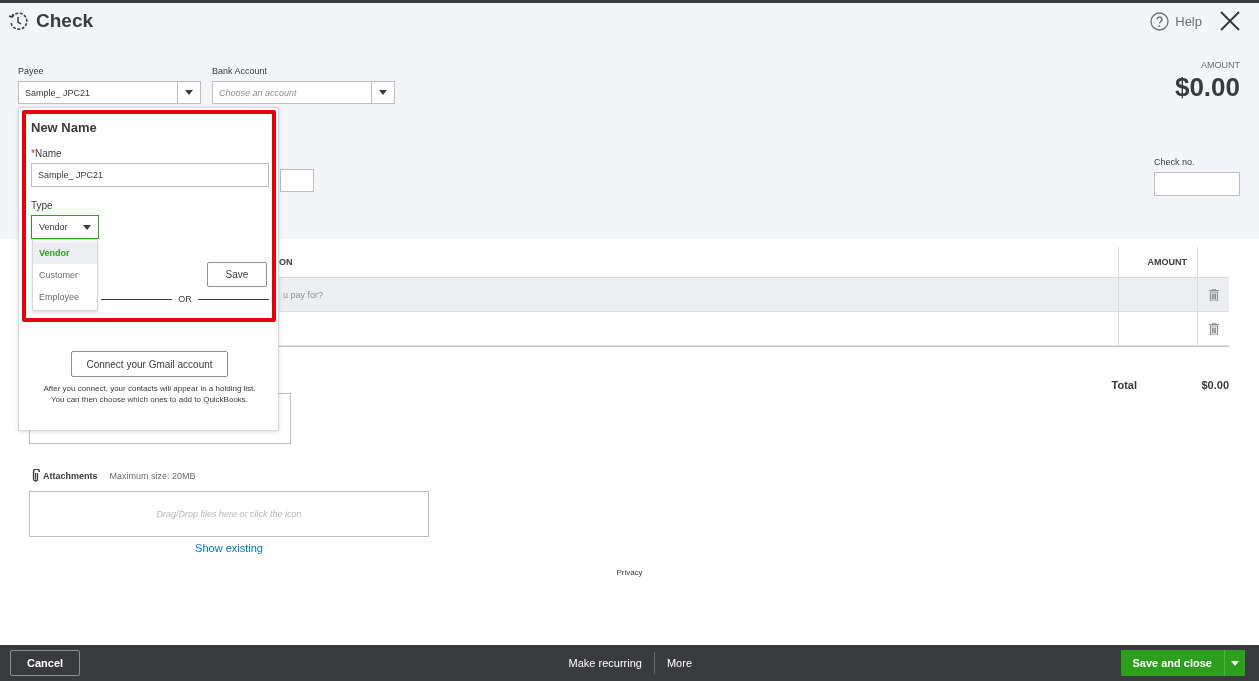 This screenshot has height=681, width=1259. What do you see at coordinates (149, 394) in the screenshot?
I see `gmail-note: After you connect, your contacts will appear in a holding list. You can then choose which ones to add to QuickBooks.` at bounding box center [149, 394].